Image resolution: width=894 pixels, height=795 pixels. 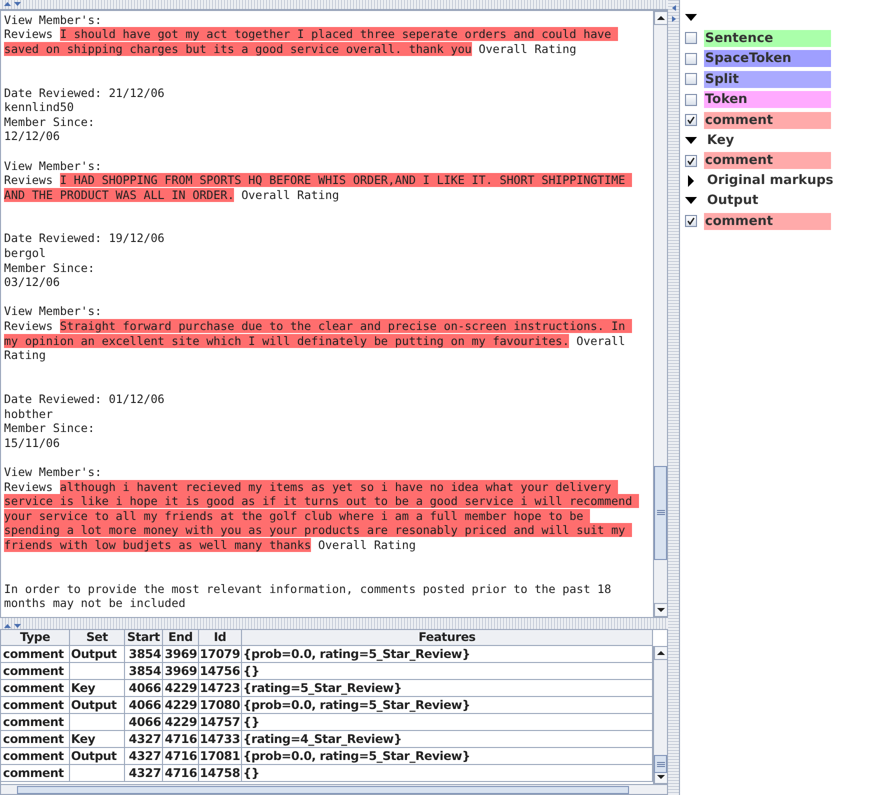 What do you see at coordinates (770, 181) in the screenshot?
I see `annotation-set-label: Original markups` at bounding box center [770, 181].